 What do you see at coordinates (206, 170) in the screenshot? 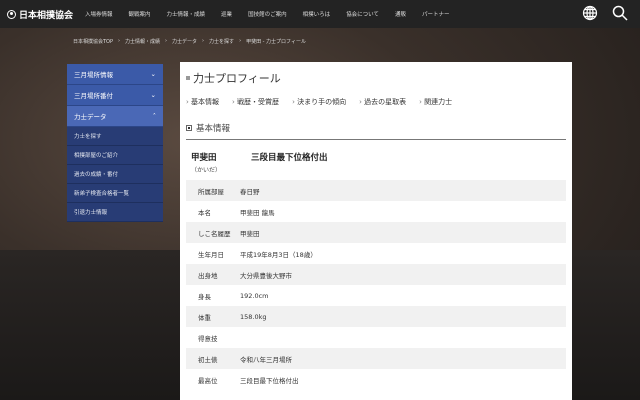
I see `rikishi-kana: （かいだ）` at bounding box center [206, 170].